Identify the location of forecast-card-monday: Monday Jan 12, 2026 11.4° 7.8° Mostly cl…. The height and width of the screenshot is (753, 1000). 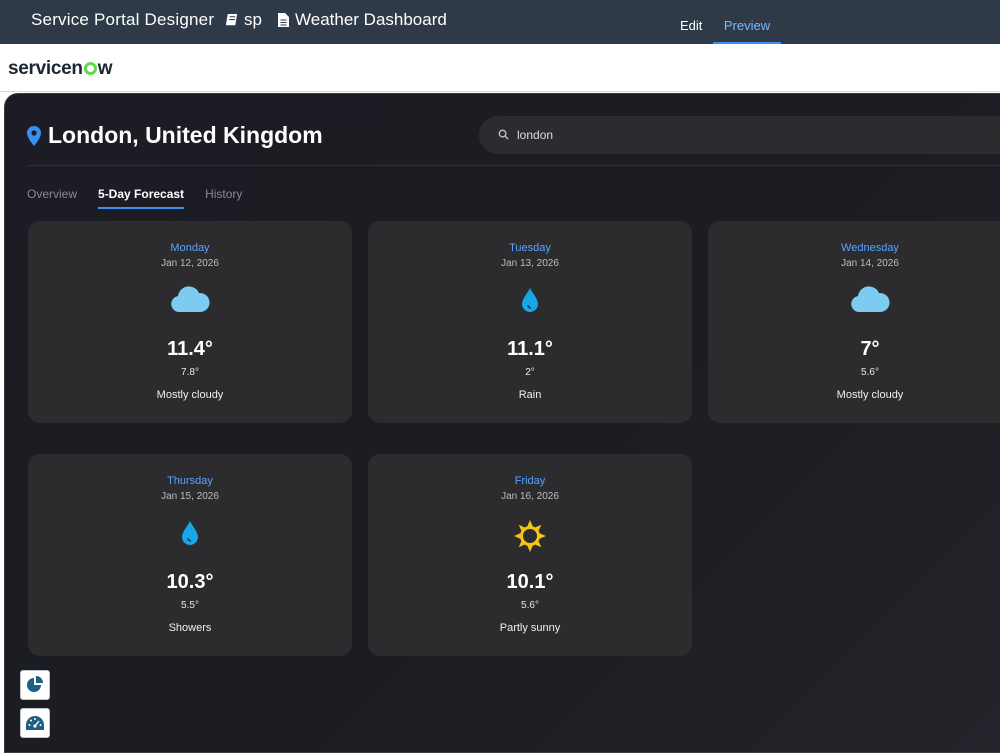
(190, 322).